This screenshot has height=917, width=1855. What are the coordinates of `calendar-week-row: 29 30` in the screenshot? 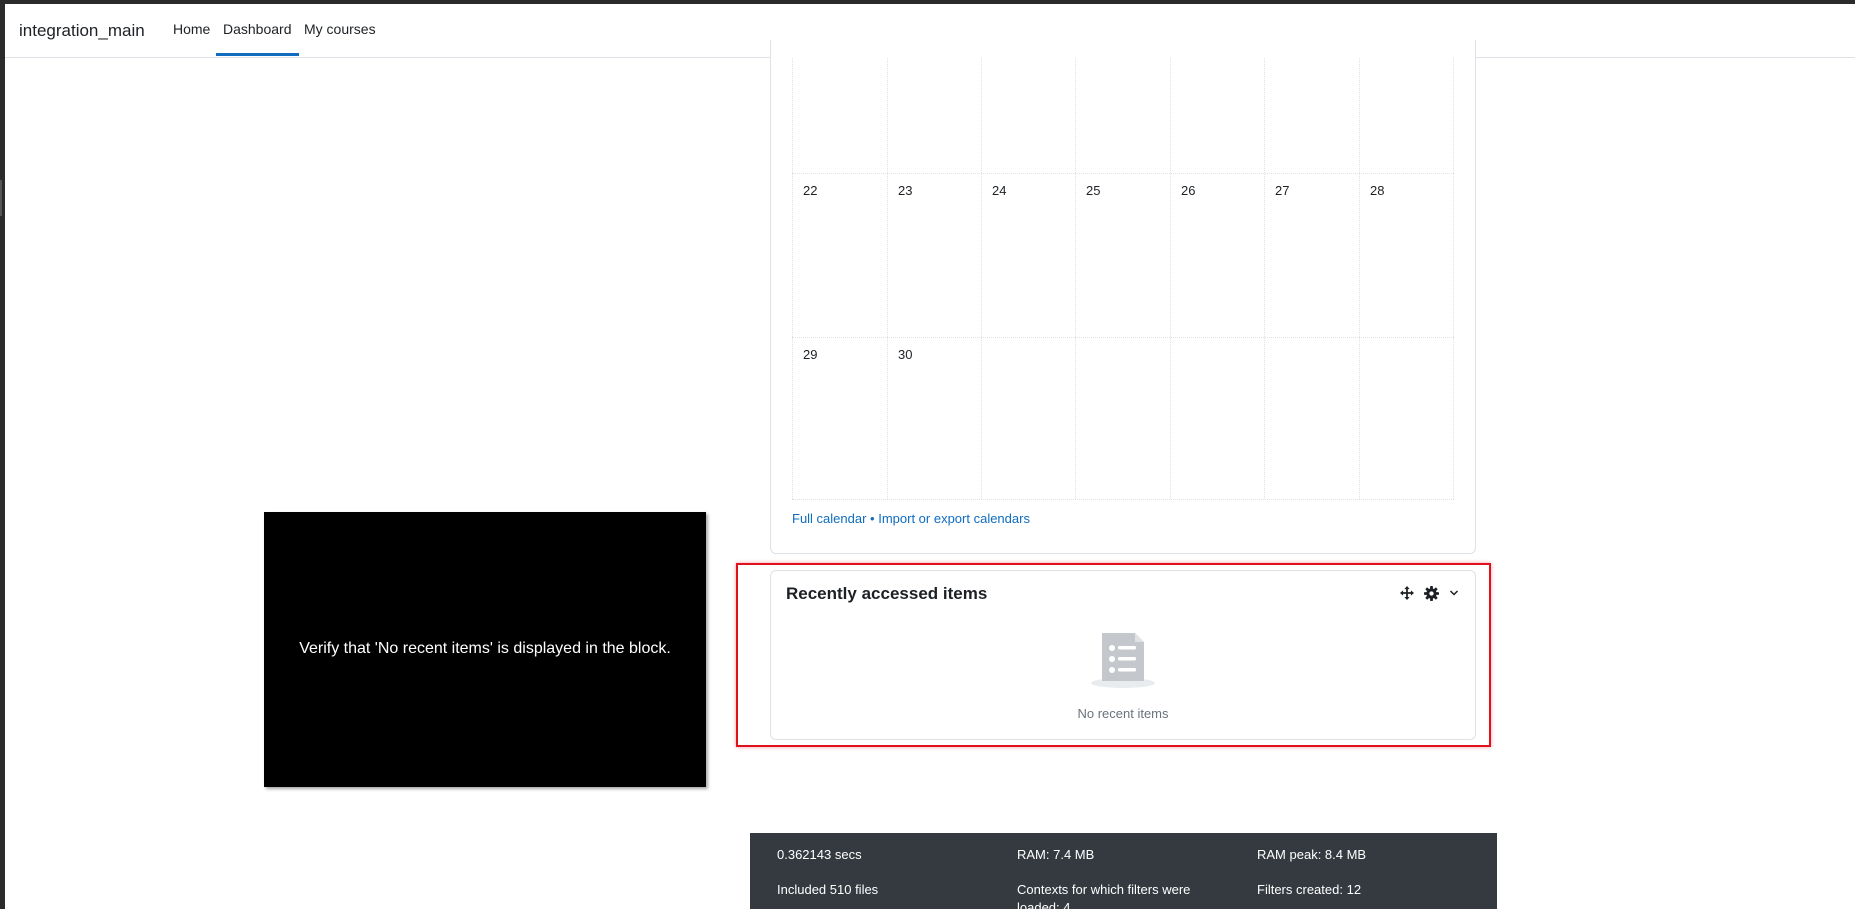 It's located at (1123, 419).